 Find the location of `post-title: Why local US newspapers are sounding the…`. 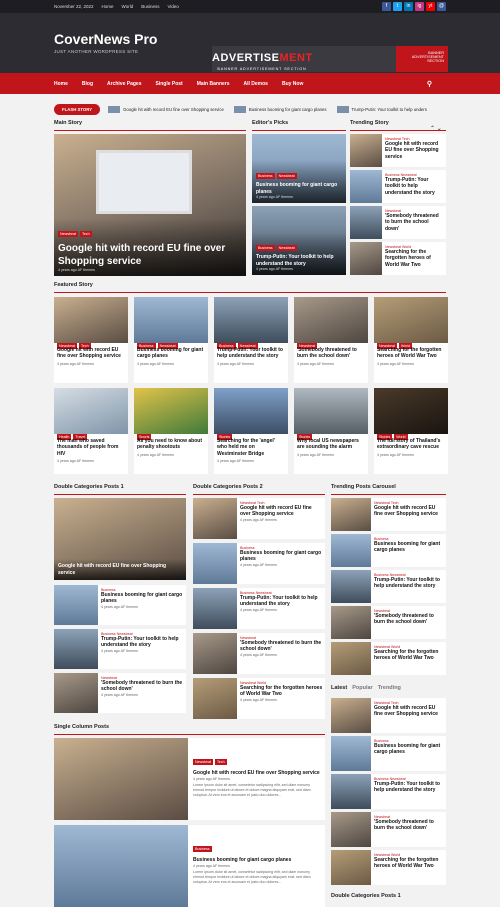

post-title: Why local US newspapers are sounding the… is located at coordinates (331, 444).